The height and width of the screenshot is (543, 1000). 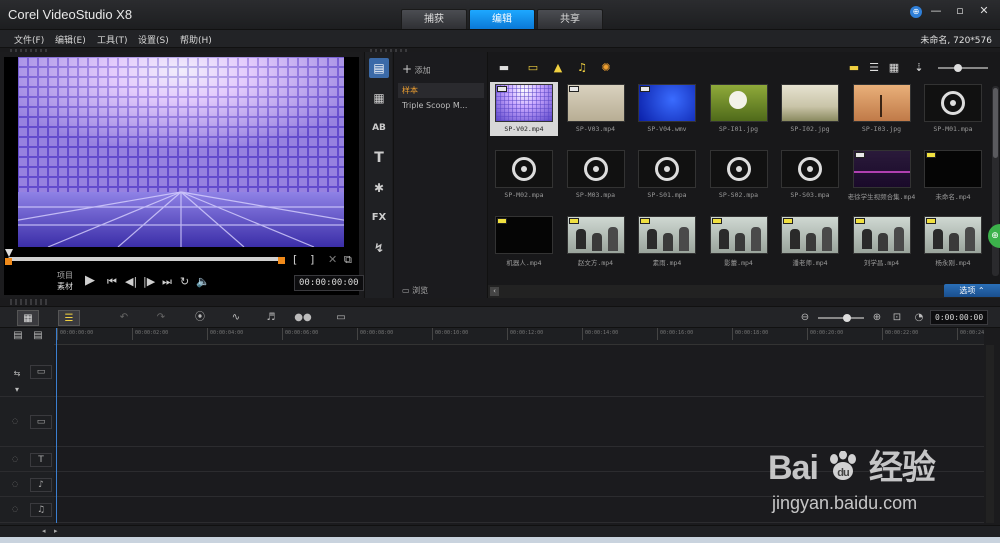 I want to click on play-icon: ▶, so click(x=90, y=280).